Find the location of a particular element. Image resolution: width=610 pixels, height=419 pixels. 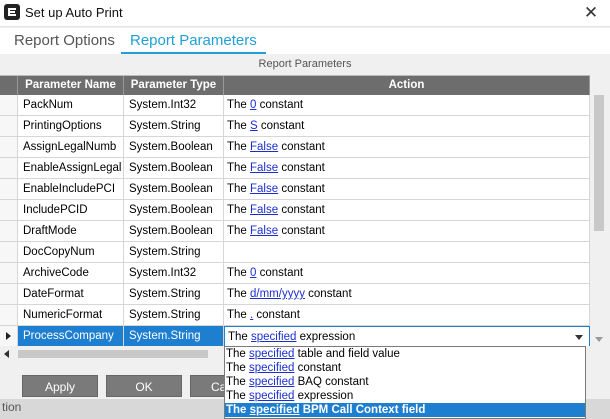

table-row: DocCopyNum System.String is located at coordinates (295, 252).